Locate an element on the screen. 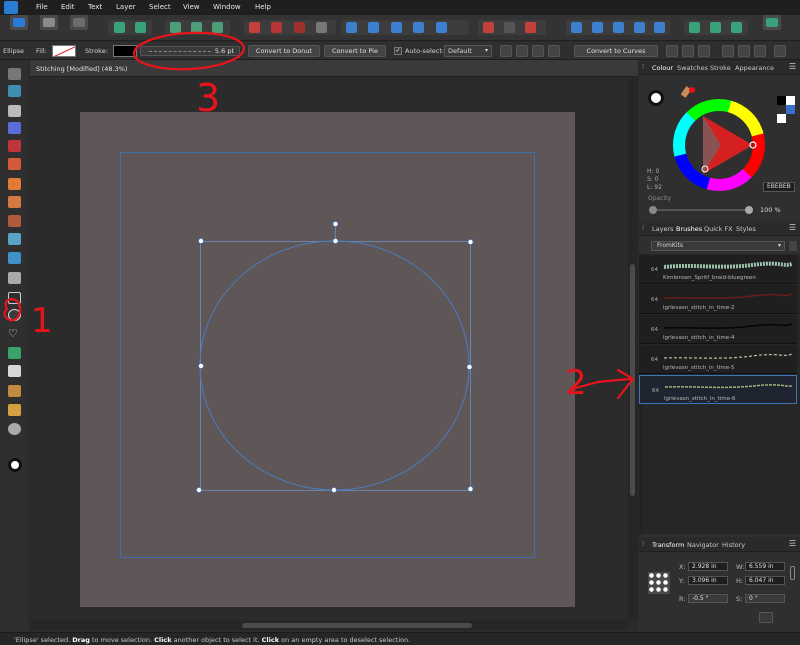  y-input: 3.096 in is located at coordinates (708, 580).